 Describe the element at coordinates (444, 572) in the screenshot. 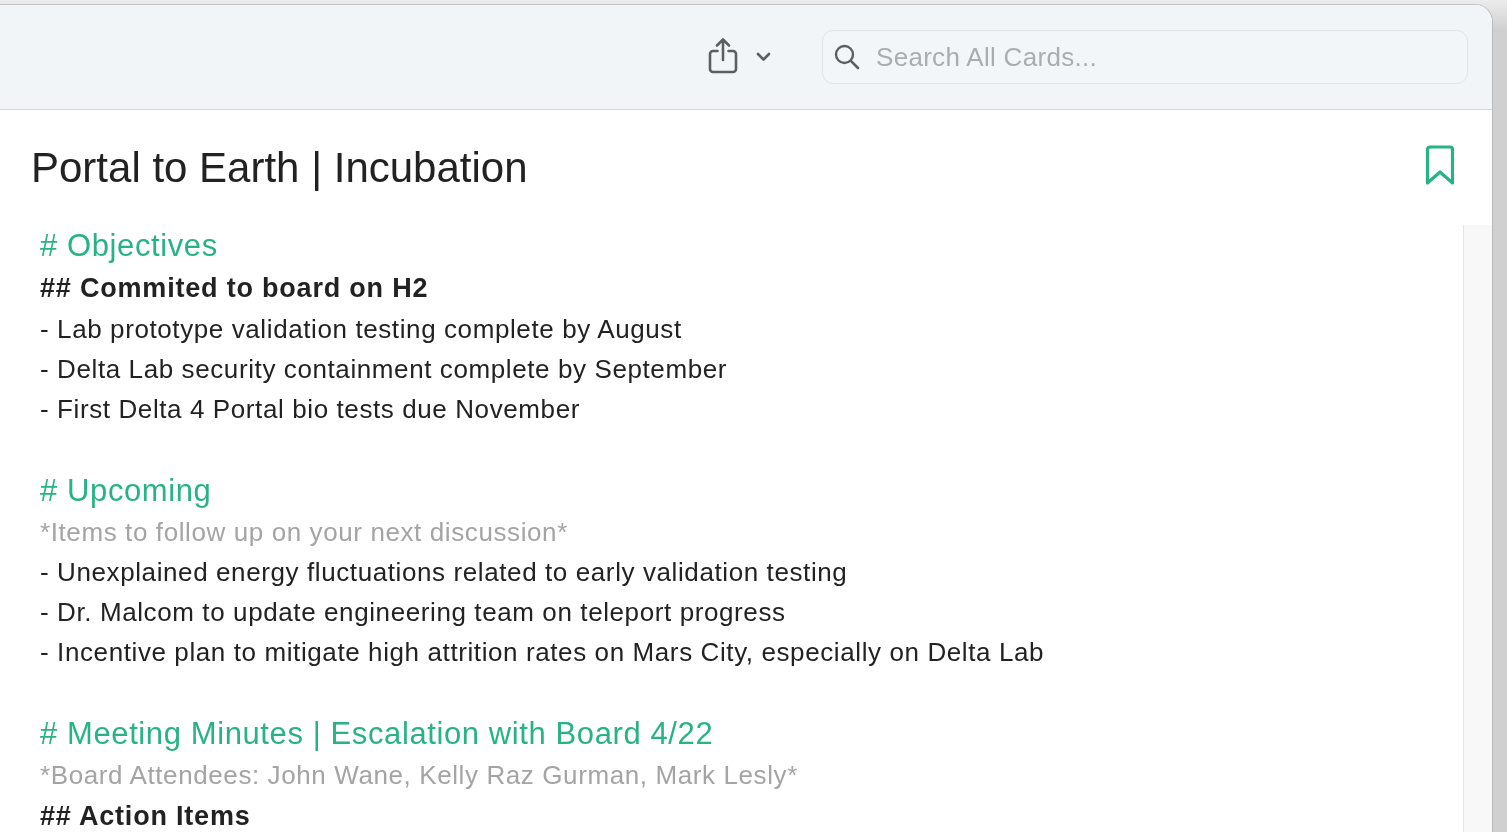

I see `list-item: - Unexplained energy fluctuations related to early validation testing` at that location.